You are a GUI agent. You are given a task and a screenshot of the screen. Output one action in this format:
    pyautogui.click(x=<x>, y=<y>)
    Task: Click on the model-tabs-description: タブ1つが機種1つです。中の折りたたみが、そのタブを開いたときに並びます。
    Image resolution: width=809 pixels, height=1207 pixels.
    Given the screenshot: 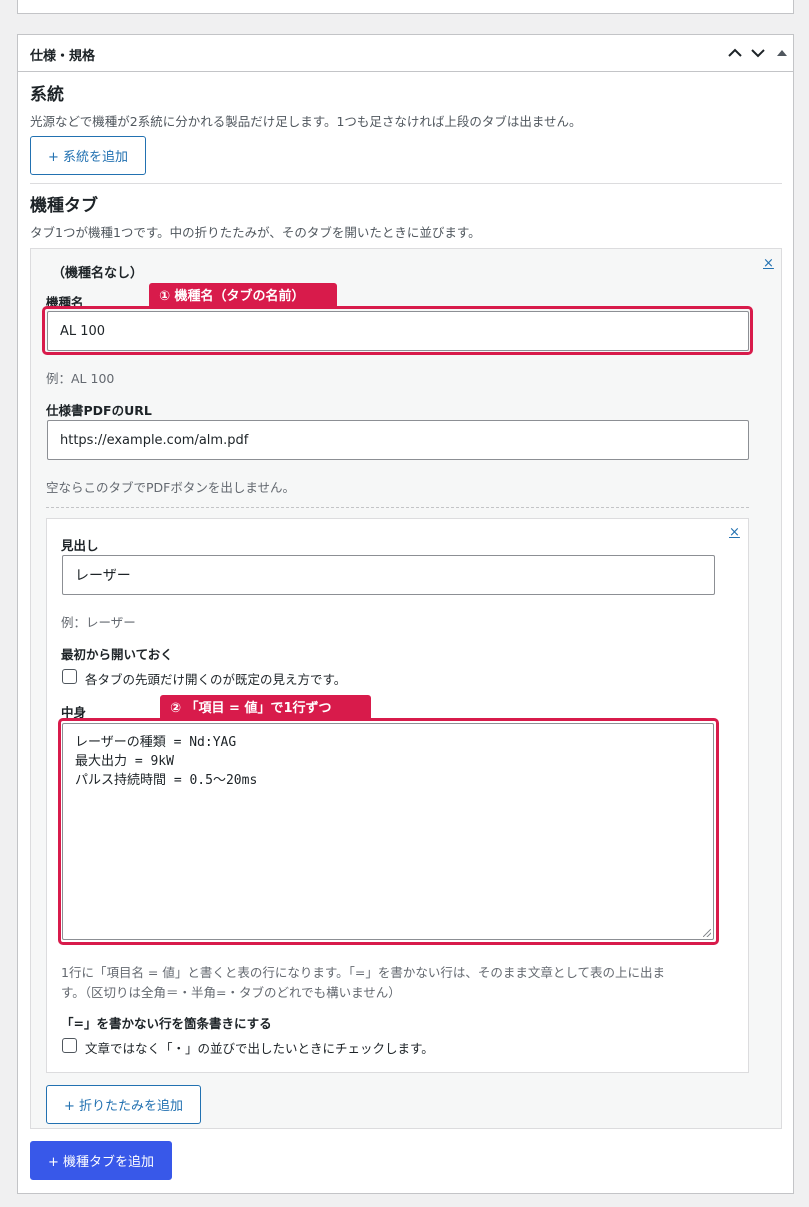 What is the action you would take?
    pyautogui.click(x=255, y=232)
    